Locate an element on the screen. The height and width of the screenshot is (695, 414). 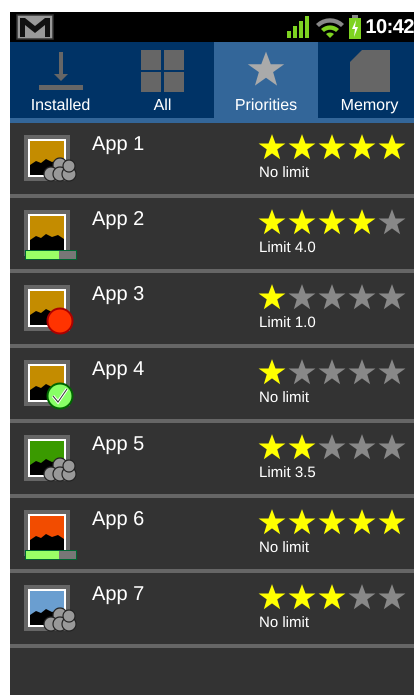
app-name: App 2 is located at coordinates (119, 219).